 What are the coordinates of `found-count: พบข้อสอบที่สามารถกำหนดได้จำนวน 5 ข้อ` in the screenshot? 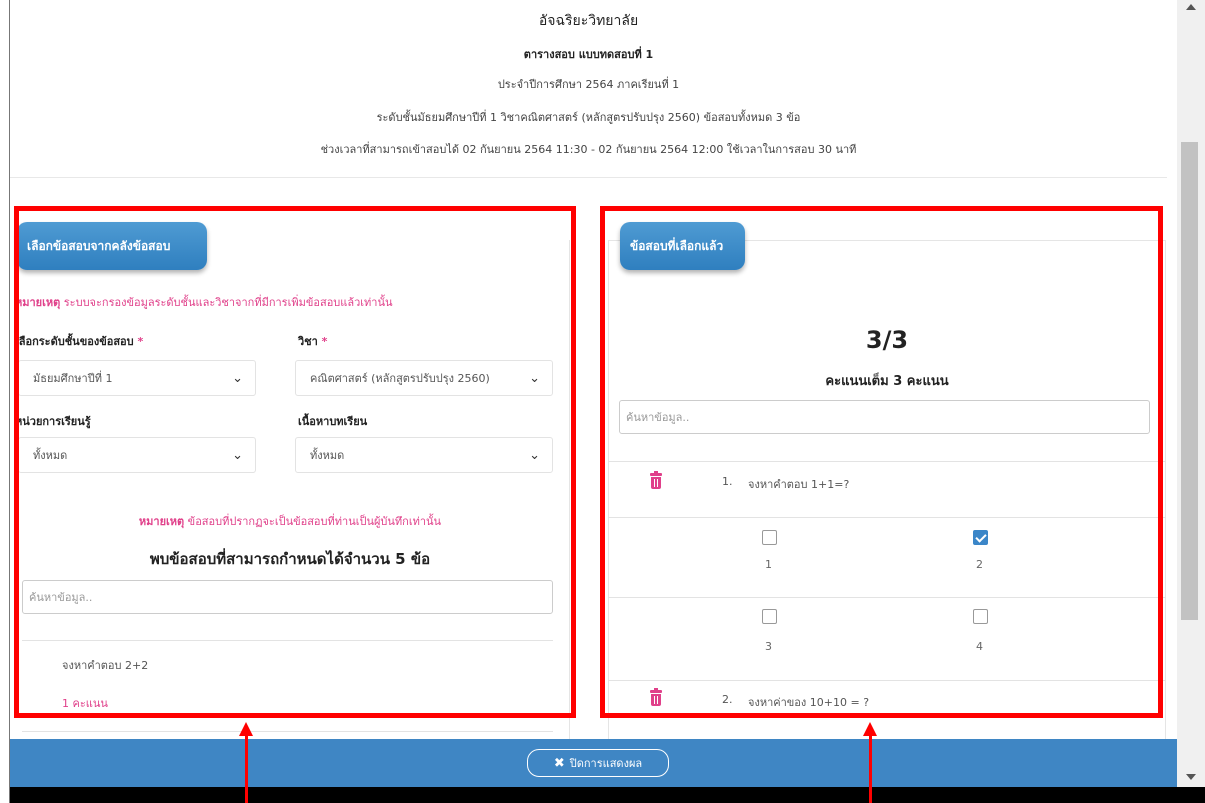 It's located at (290, 559).